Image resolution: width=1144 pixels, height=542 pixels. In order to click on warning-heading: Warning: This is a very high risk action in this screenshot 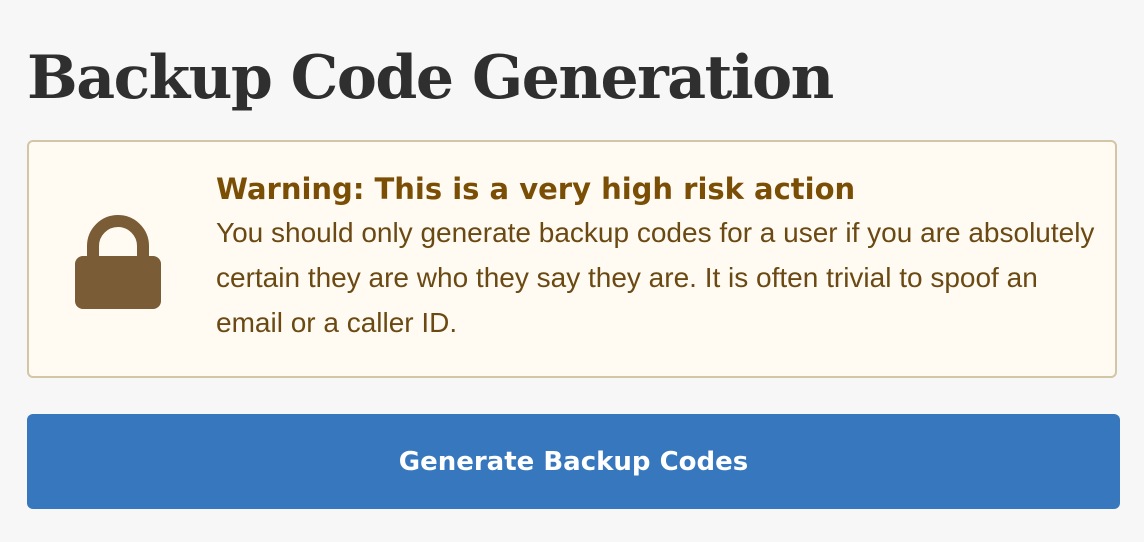, I will do `click(536, 189)`.